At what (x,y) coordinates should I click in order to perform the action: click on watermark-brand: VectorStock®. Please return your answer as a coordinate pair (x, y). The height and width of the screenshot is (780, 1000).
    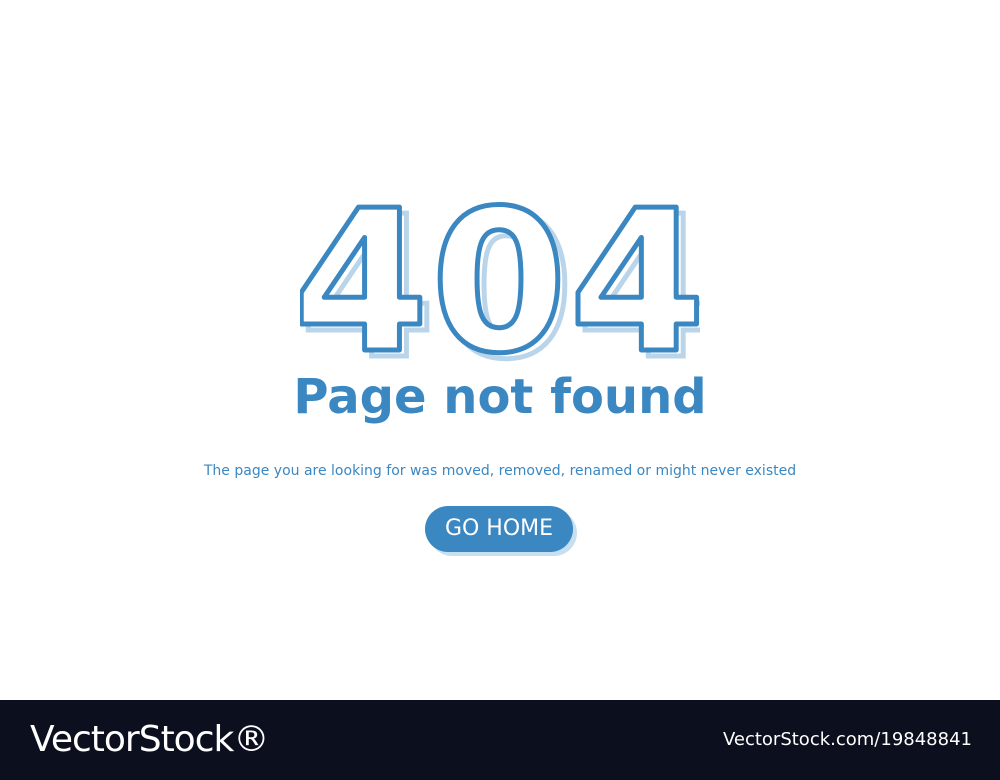
    Looking at the image, I should click on (149, 739).